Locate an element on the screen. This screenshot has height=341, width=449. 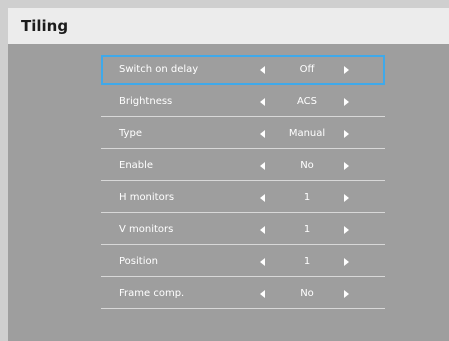
page-title: Tiling is located at coordinates (45, 26).